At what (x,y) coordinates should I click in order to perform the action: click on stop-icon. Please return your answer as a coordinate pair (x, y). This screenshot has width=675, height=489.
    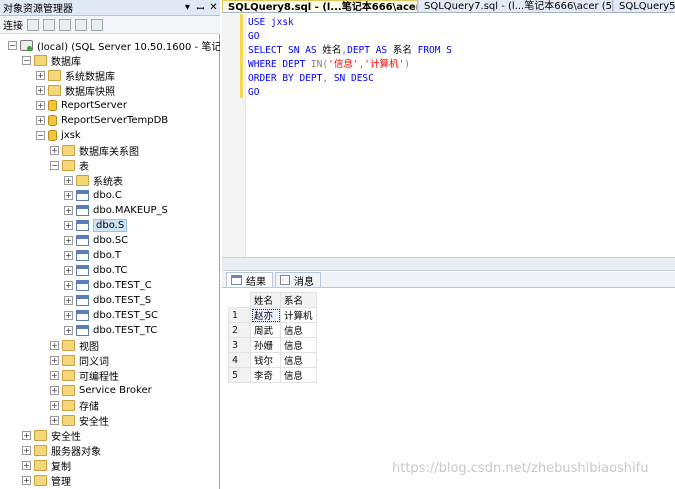
    Looking at the image, I should click on (65, 24).